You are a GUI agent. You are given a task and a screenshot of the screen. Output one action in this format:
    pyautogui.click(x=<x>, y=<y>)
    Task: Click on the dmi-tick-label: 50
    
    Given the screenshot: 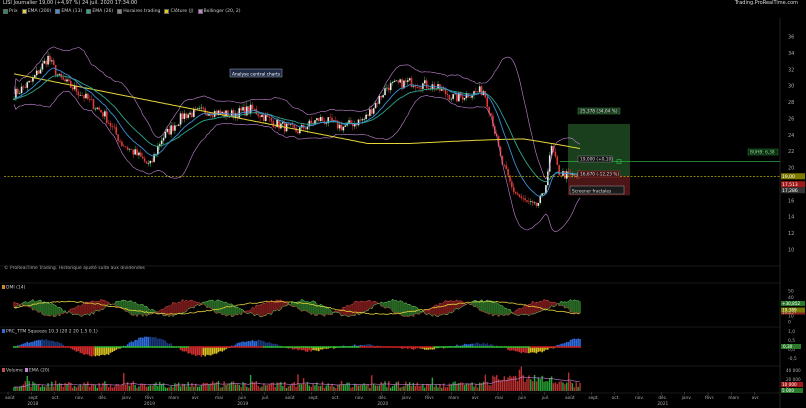 What is the action you would take?
    pyautogui.click(x=791, y=292)
    